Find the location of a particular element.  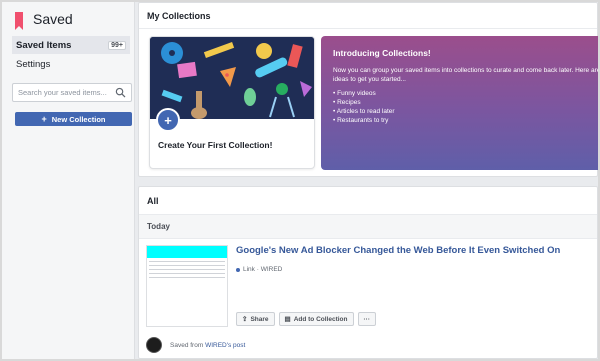

brand: Saved is located at coordinates (44, 19).